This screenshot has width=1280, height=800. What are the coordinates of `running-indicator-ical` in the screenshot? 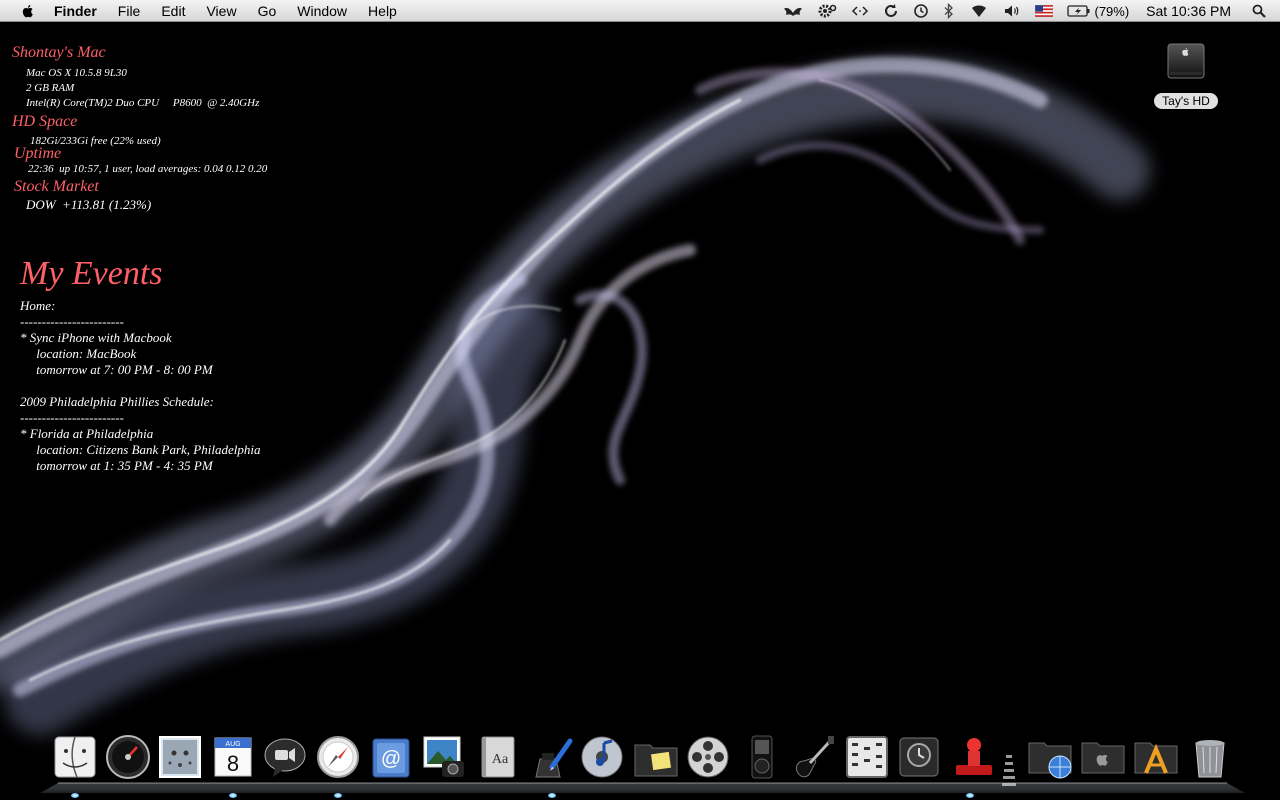 It's located at (233, 795).